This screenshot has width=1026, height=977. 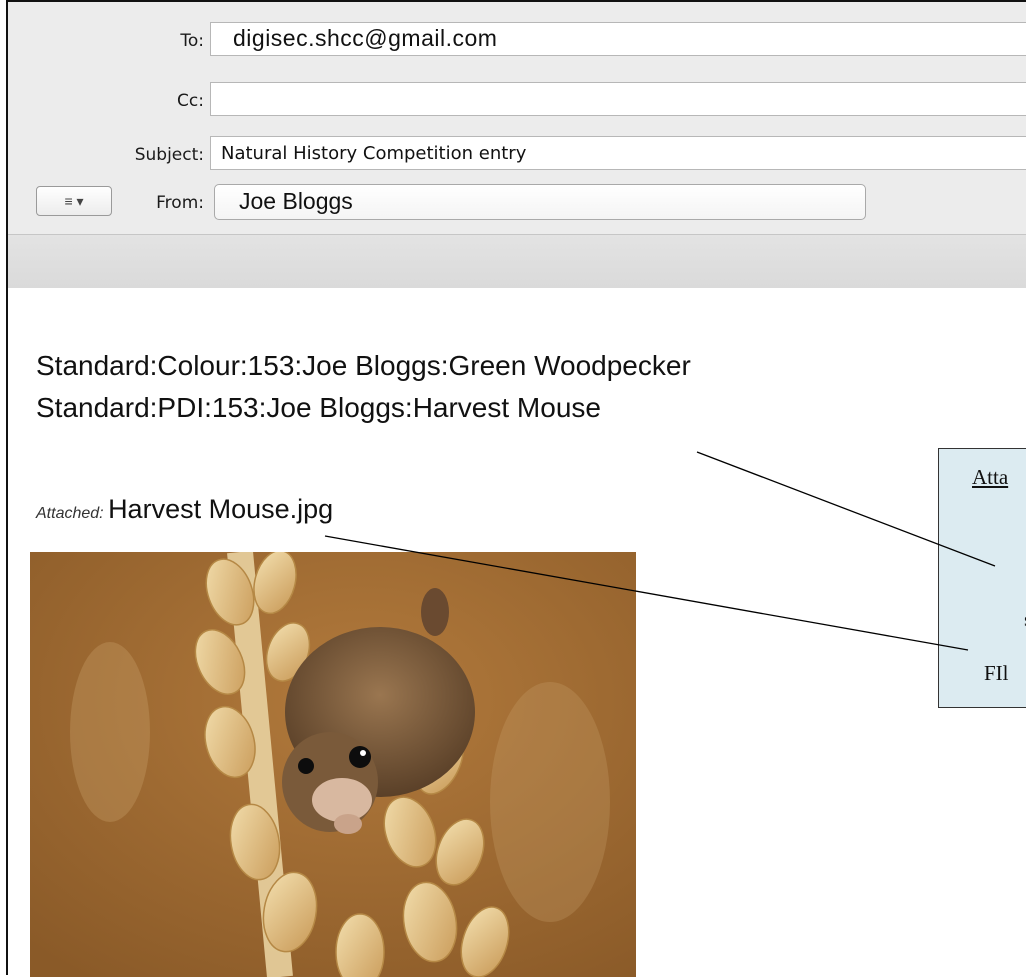 I want to click on annotation-pointer-lines, so click(x=660, y=551).